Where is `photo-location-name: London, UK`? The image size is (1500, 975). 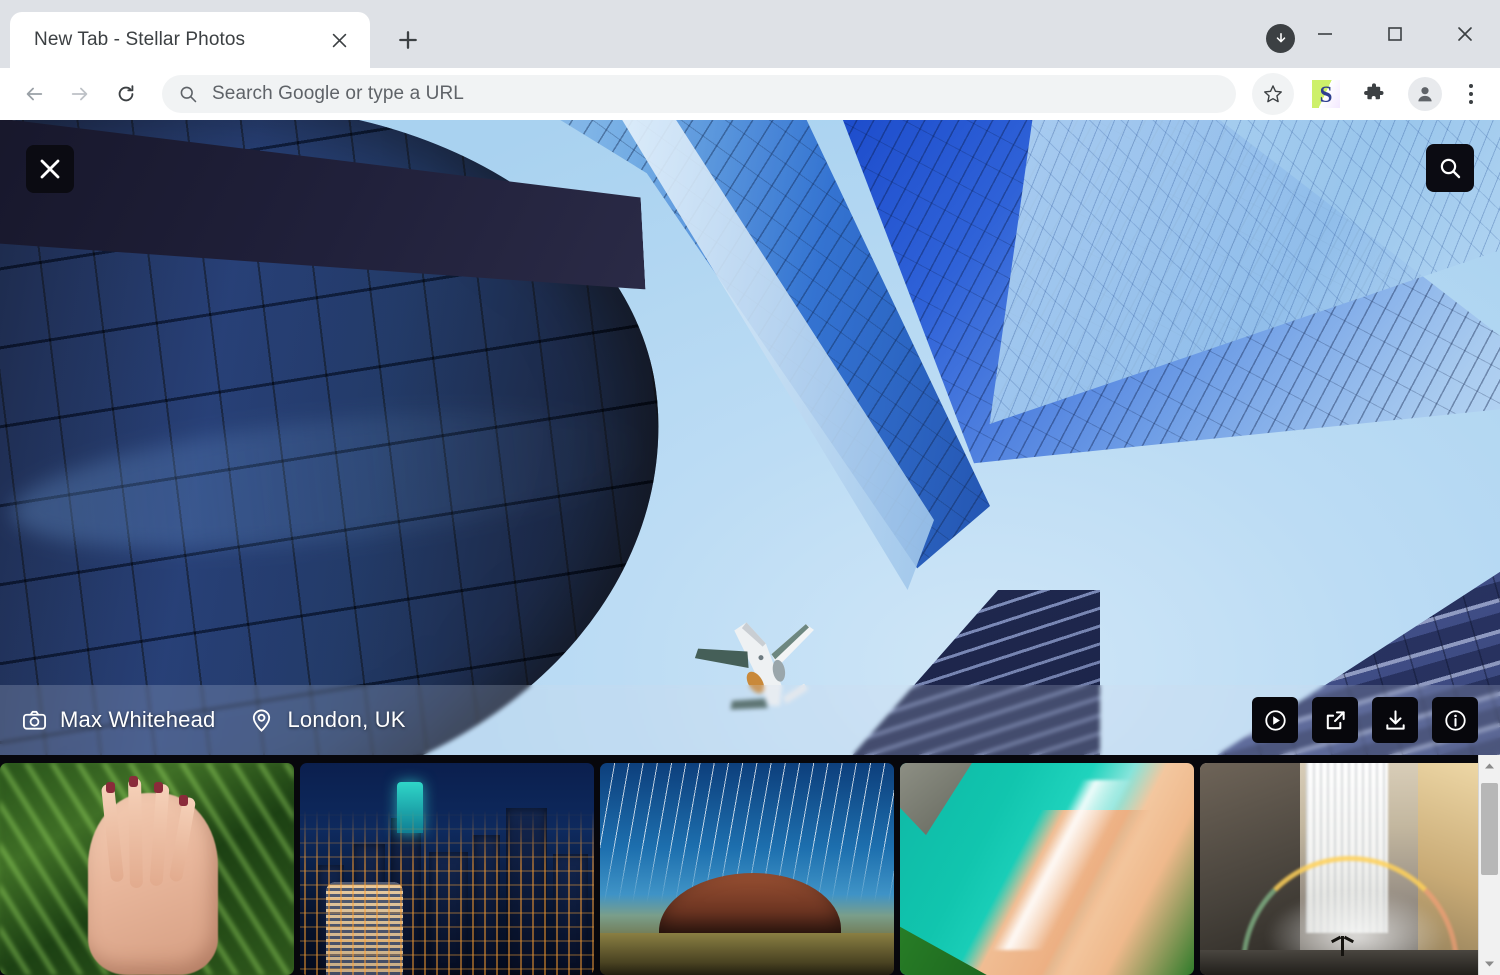
photo-location-name: London, UK is located at coordinates (346, 719).